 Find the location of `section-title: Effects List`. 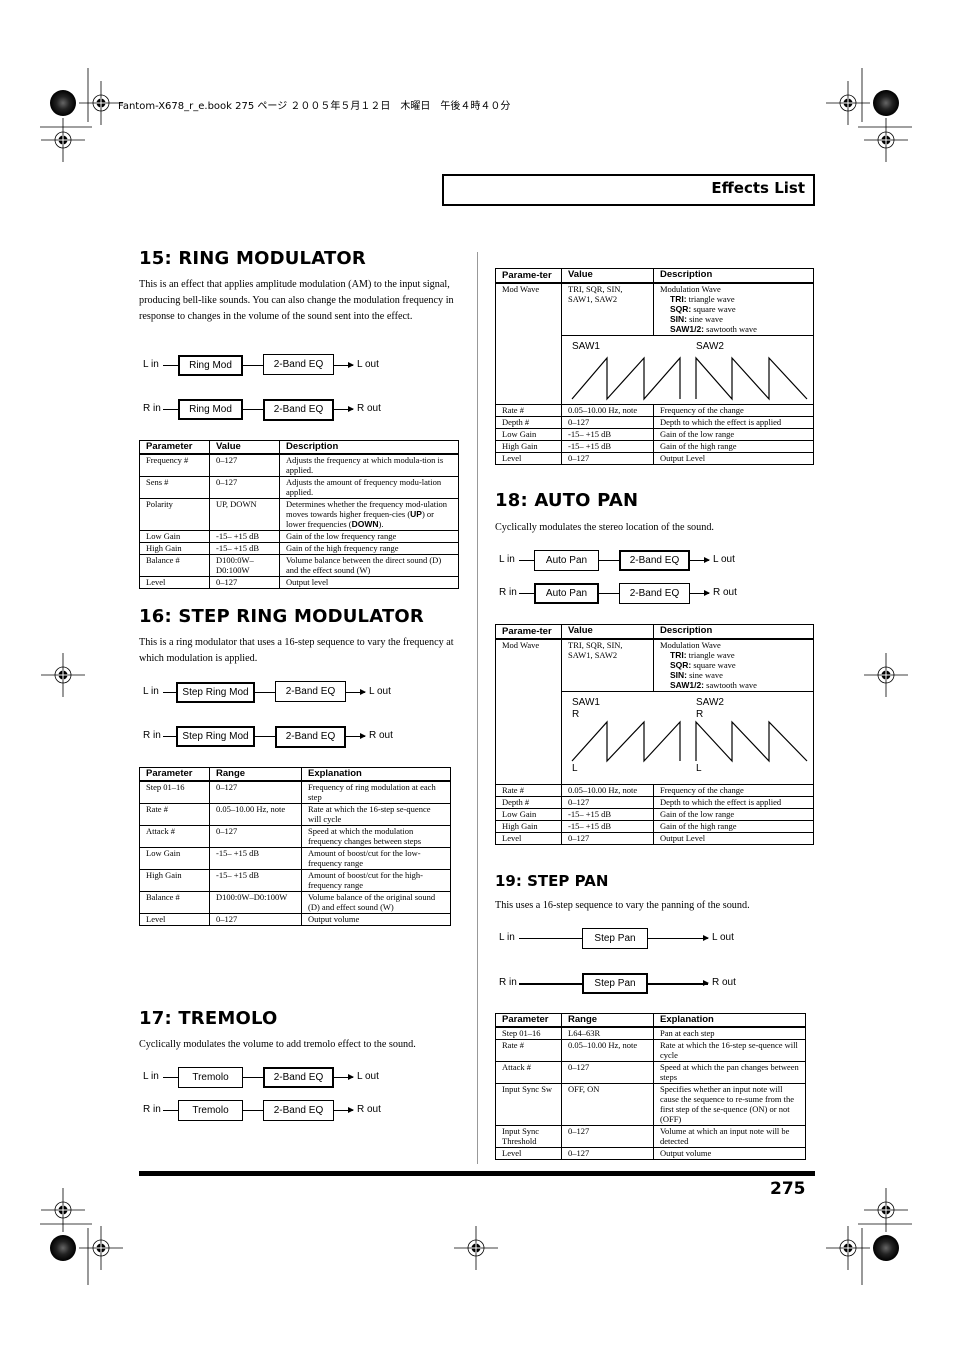

section-title: Effects List is located at coordinates (758, 188).